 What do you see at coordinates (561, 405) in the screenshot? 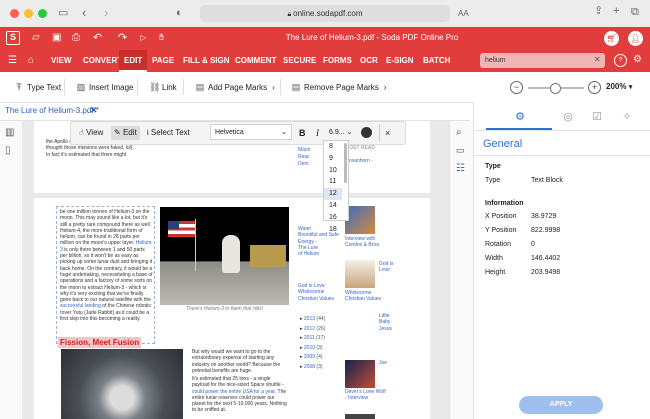
I see `apply-button: APPLY` at bounding box center [561, 405].